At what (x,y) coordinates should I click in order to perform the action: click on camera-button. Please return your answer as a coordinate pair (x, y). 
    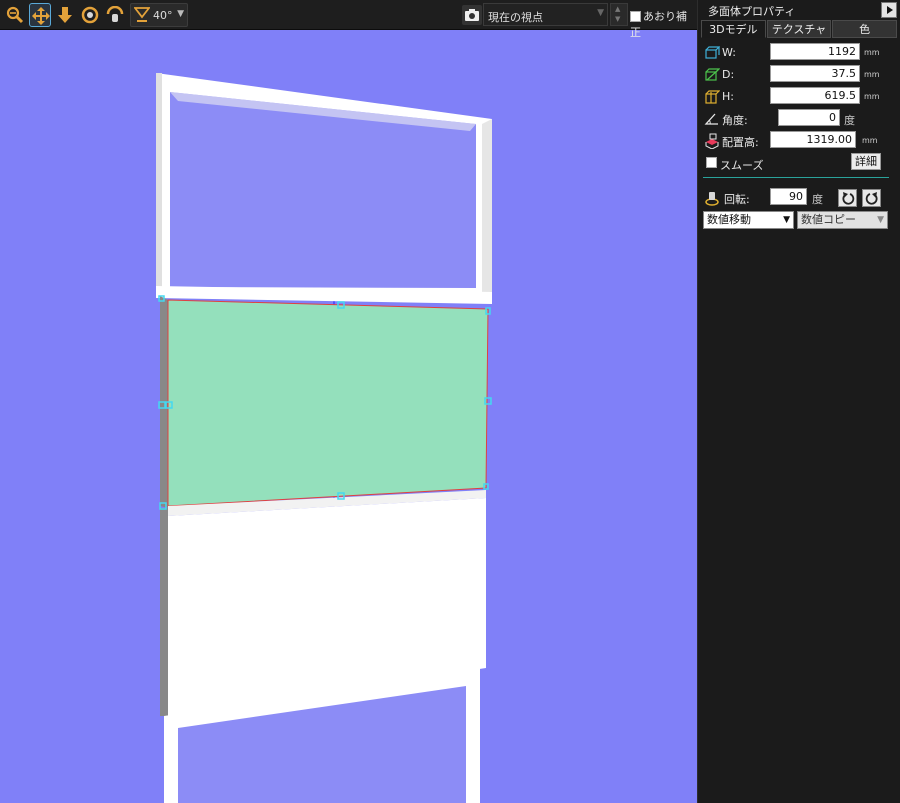
    Looking at the image, I should click on (472, 15).